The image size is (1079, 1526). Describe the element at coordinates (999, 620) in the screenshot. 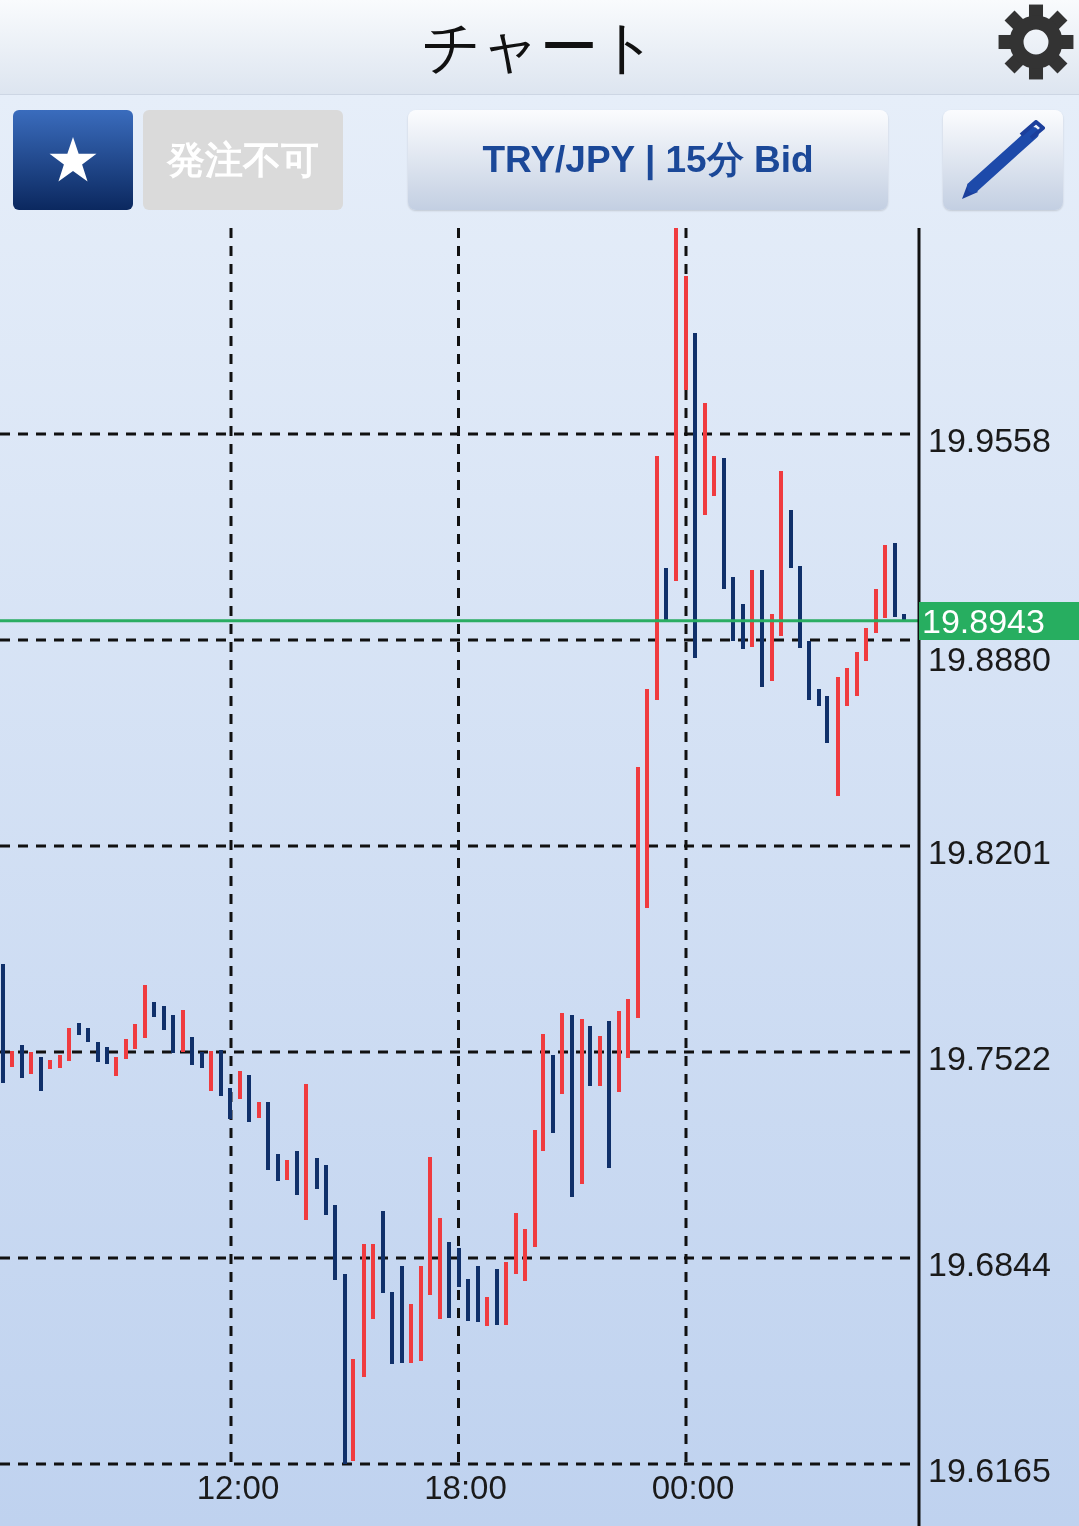

I see `current-price-tag: 19.8943` at that location.